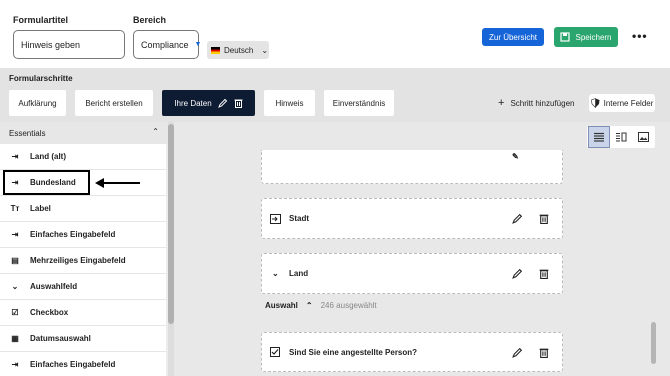  Describe the element at coordinates (49, 312) in the screenshot. I see `palette-item-label: Checkbox` at that location.